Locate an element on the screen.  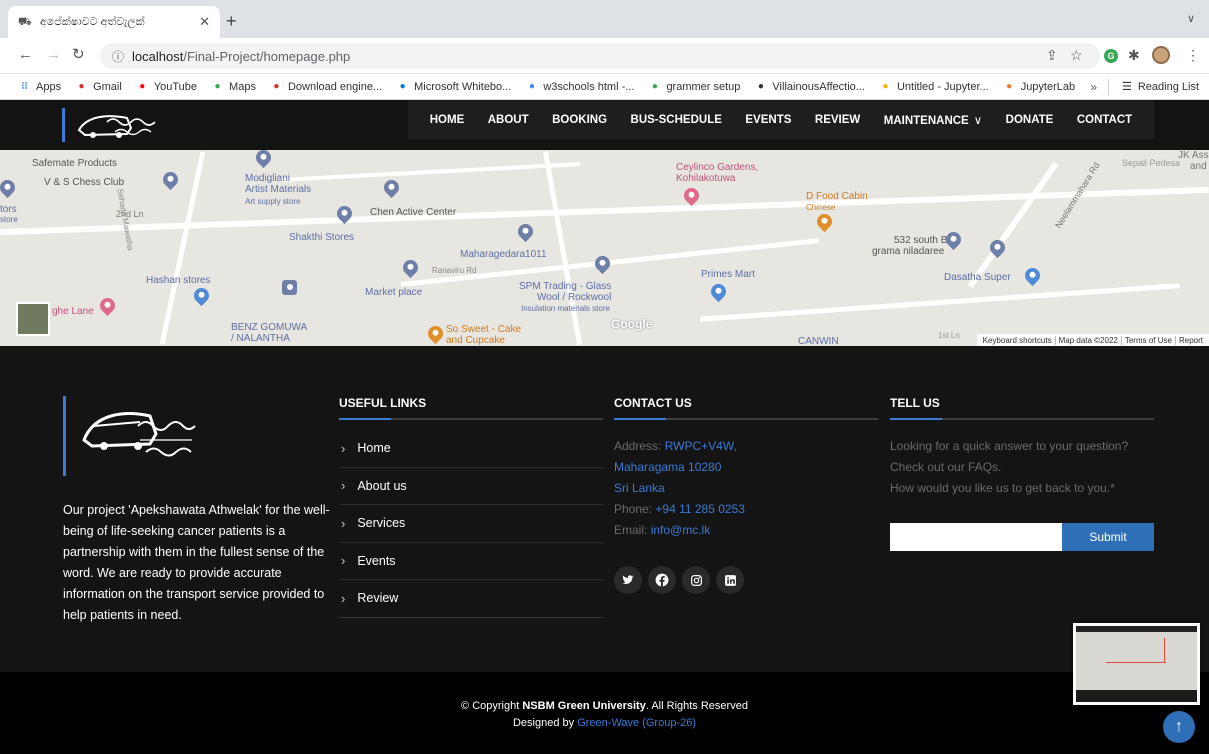
bookmark-star-icon: ☆ is located at coordinates (1076, 55).